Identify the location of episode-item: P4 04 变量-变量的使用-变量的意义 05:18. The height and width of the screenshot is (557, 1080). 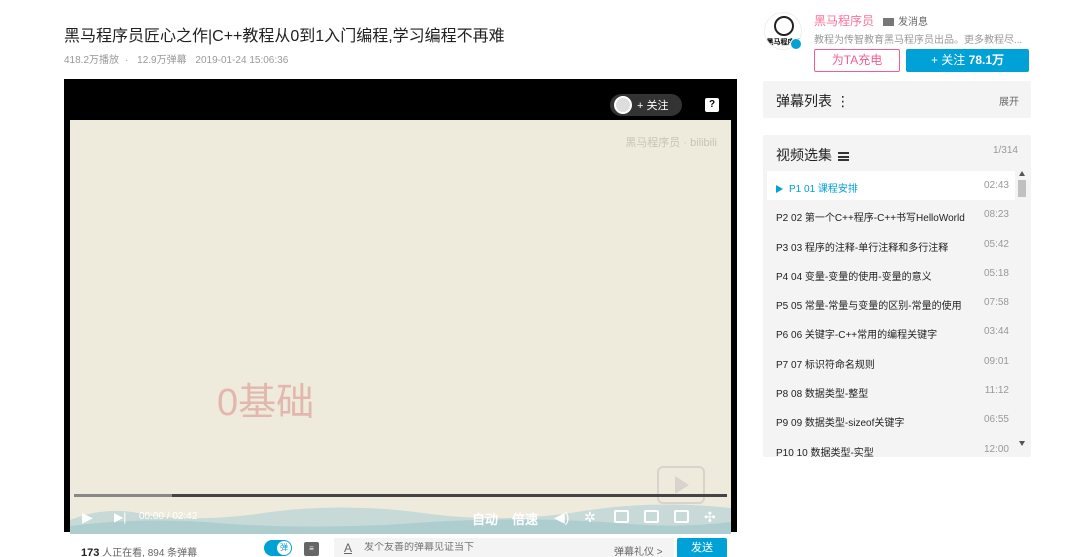
(891, 273).